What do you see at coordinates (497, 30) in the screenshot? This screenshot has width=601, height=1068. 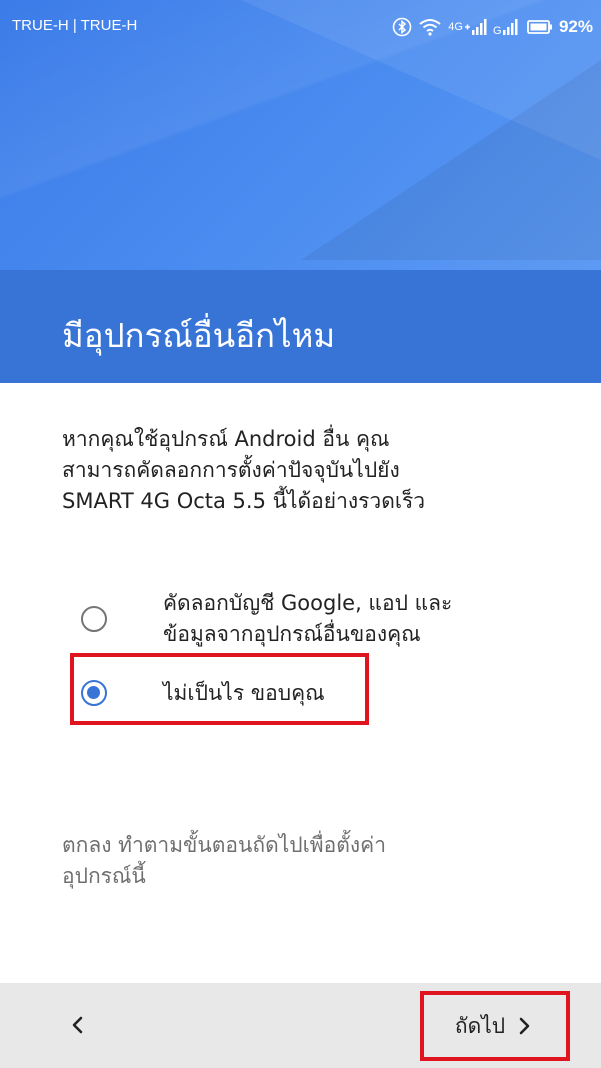 I see `svg-text: G` at bounding box center [497, 30].